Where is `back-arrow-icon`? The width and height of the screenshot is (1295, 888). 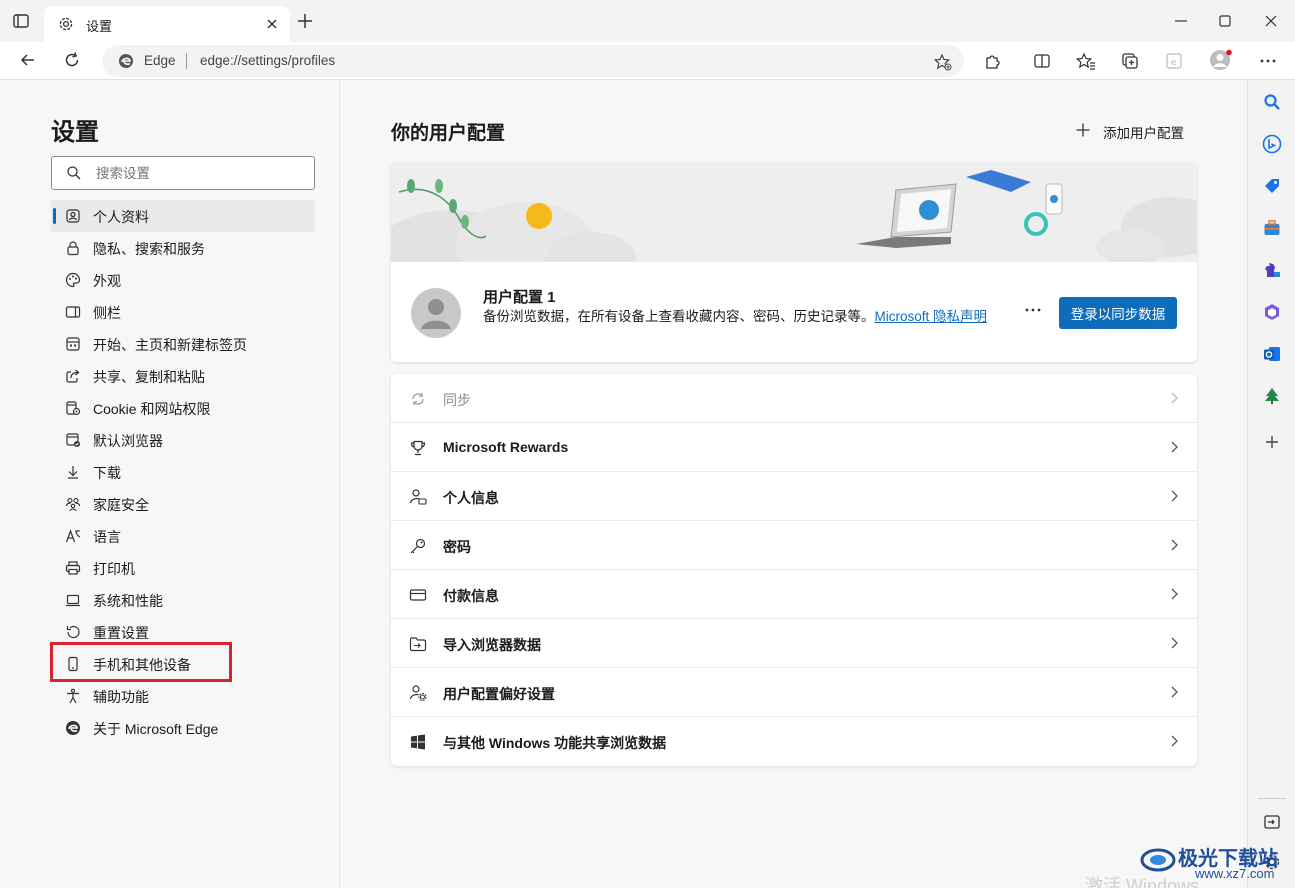
back-arrow-icon is located at coordinates (28, 60).